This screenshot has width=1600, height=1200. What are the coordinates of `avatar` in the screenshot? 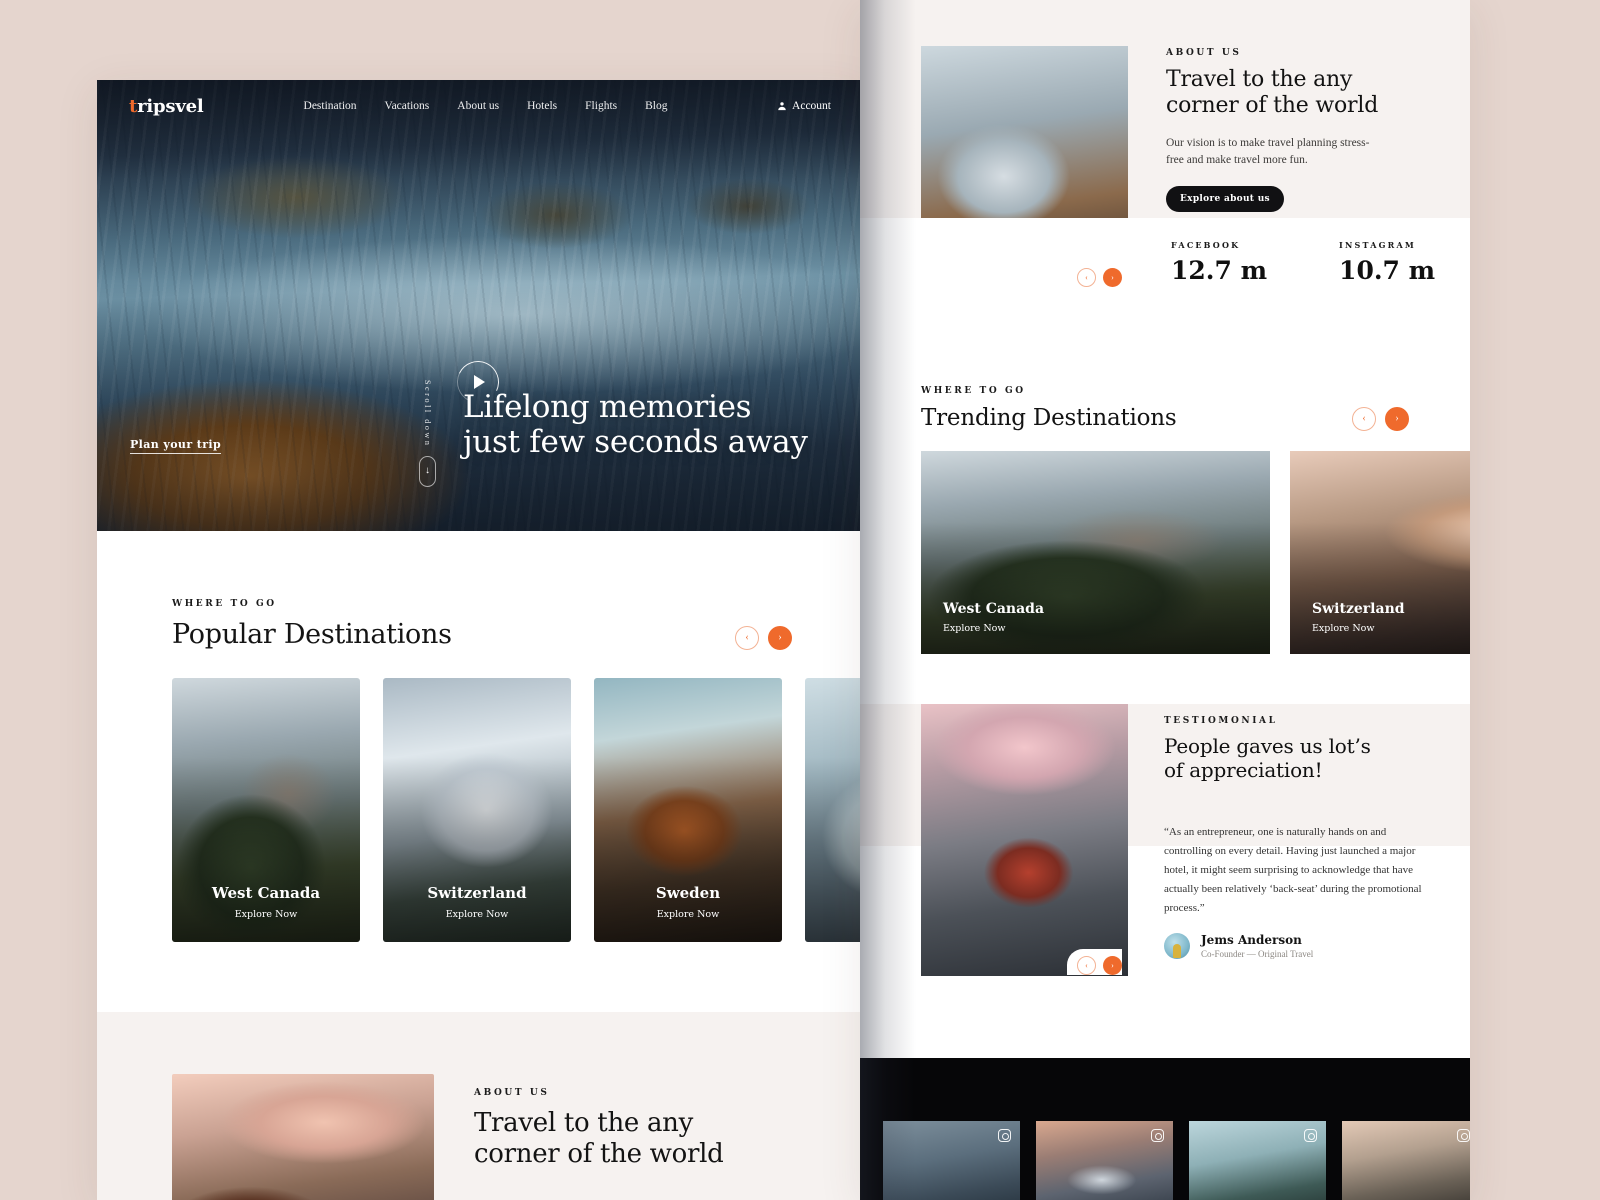 It's located at (1177, 945).